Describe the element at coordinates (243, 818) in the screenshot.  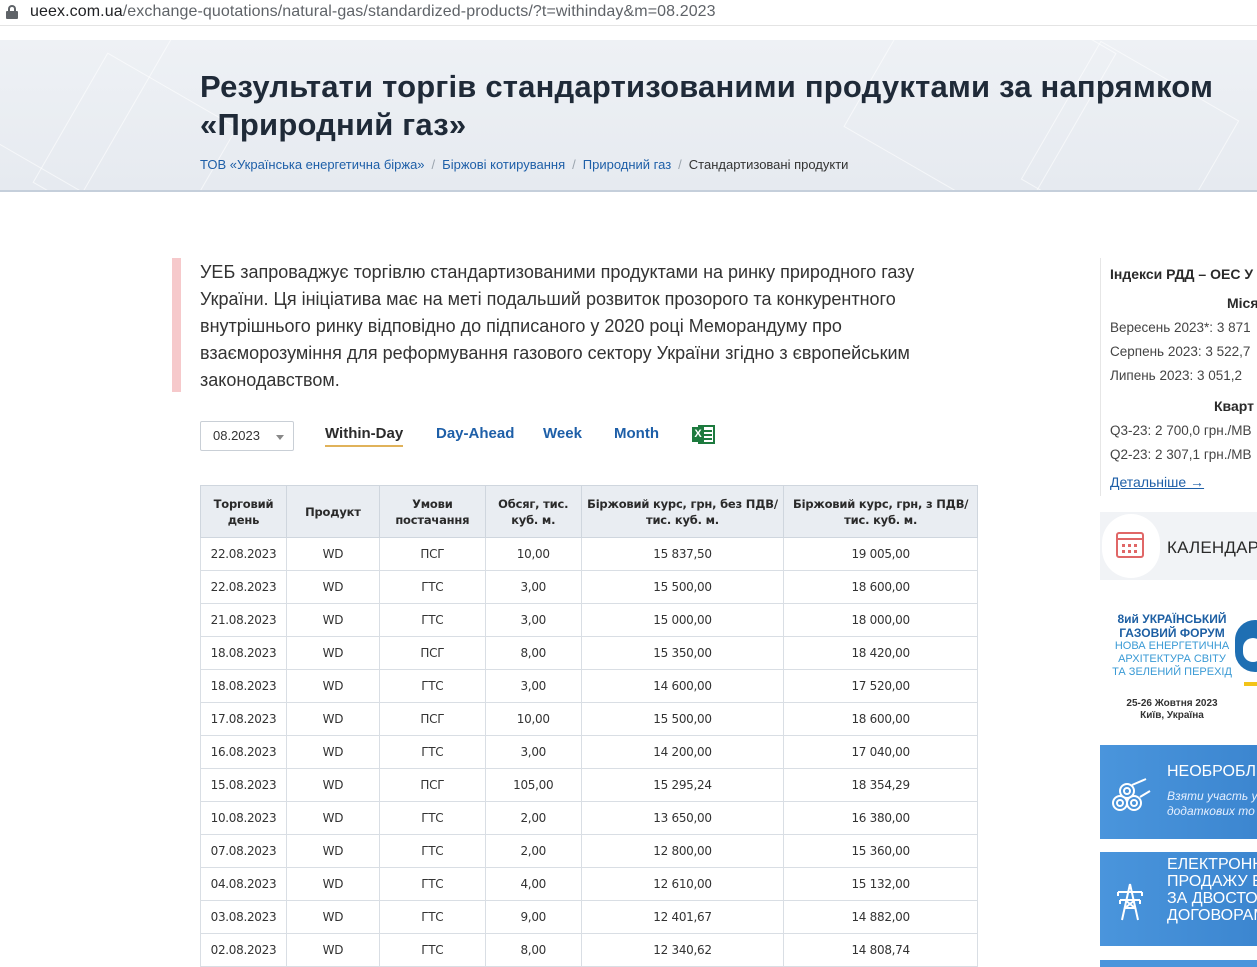
I see `trading-day-cell: 10.08.2023` at that location.